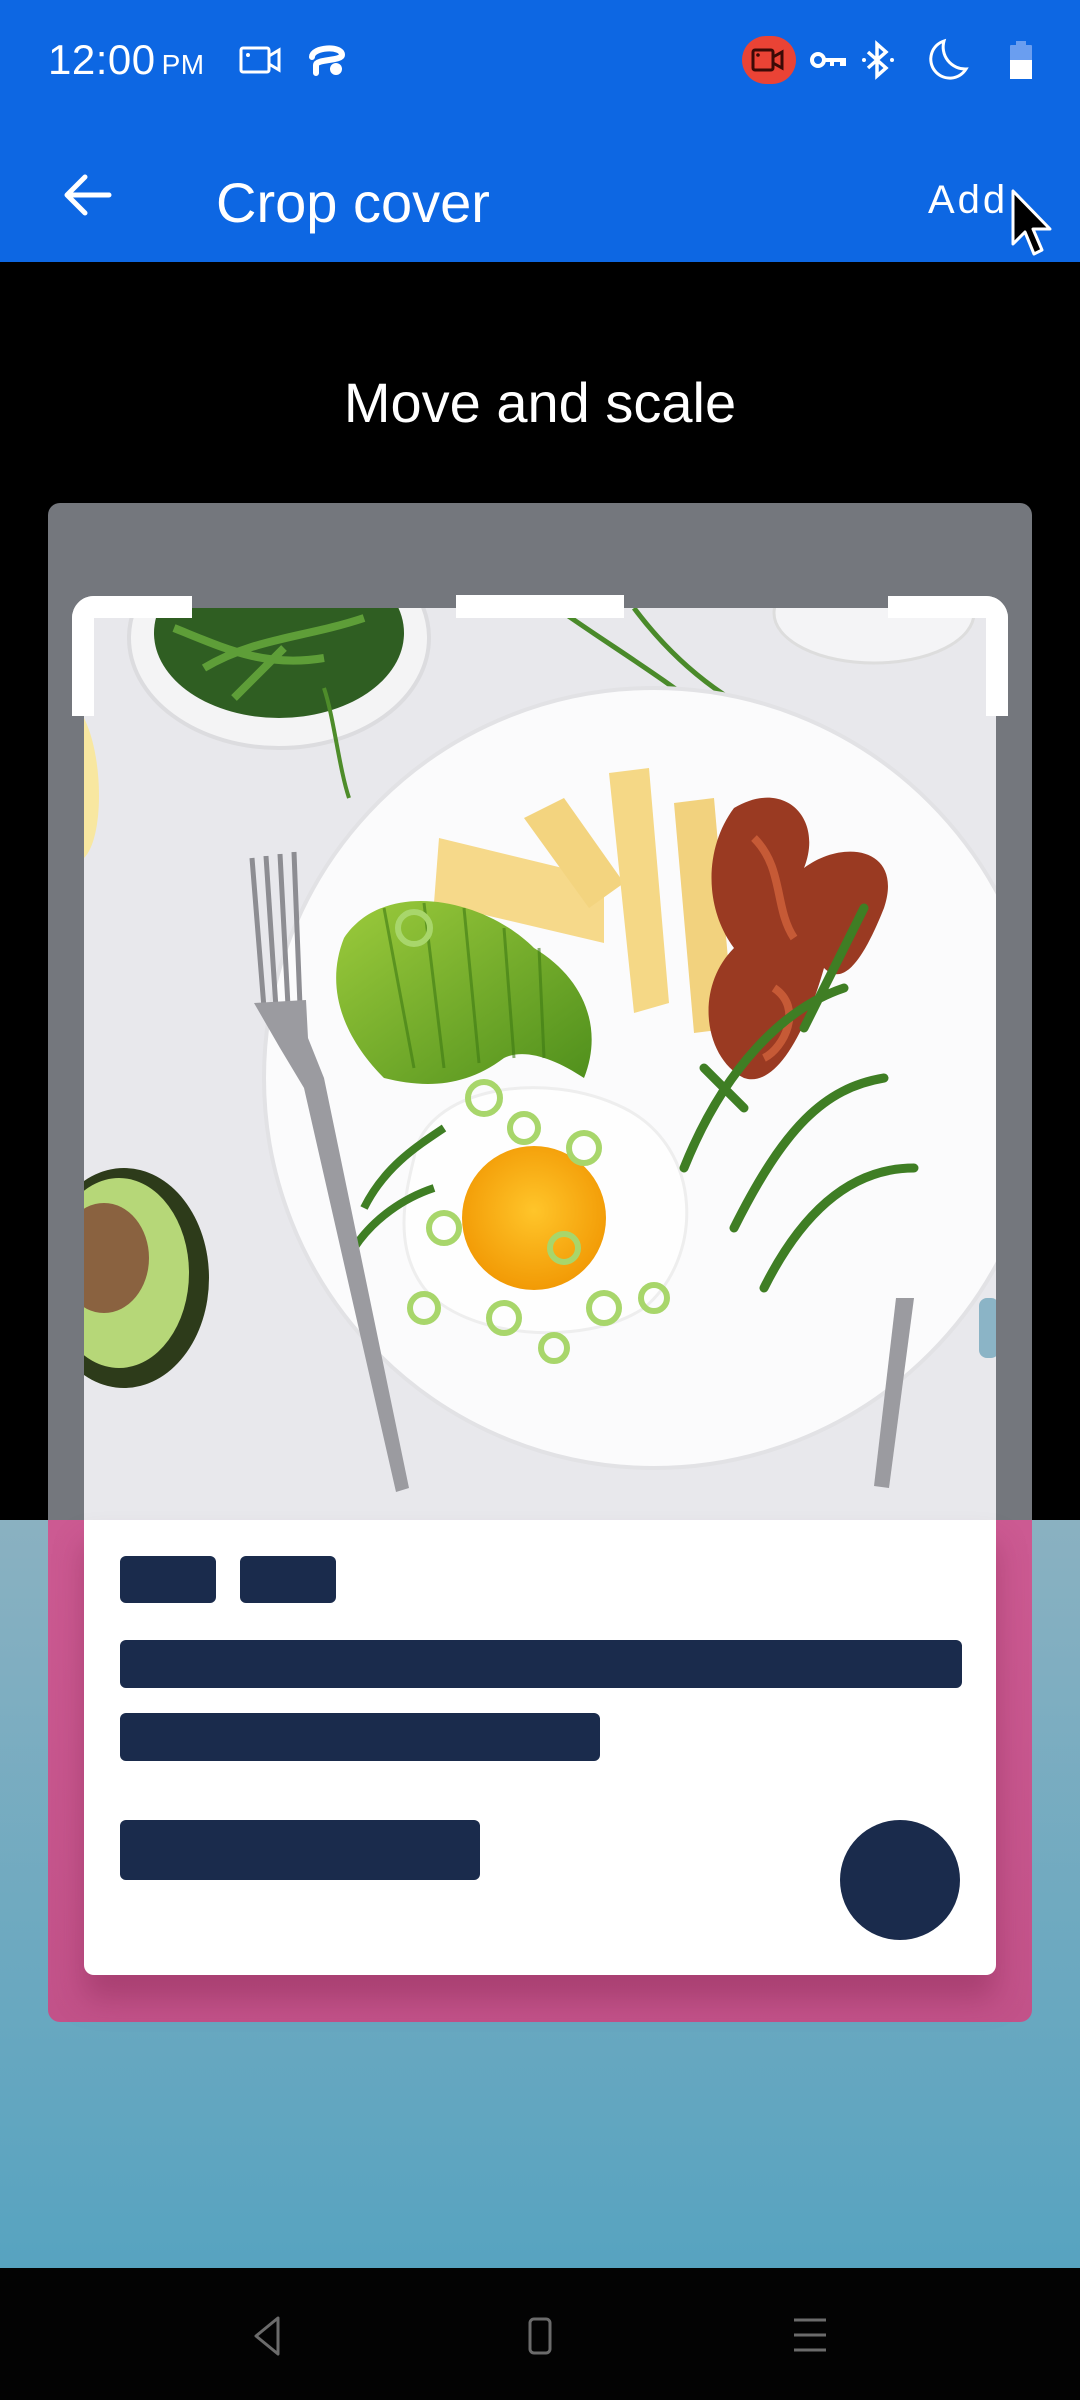  Describe the element at coordinates (102, 59) in the screenshot. I see `clock-time: 12:00` at that location.